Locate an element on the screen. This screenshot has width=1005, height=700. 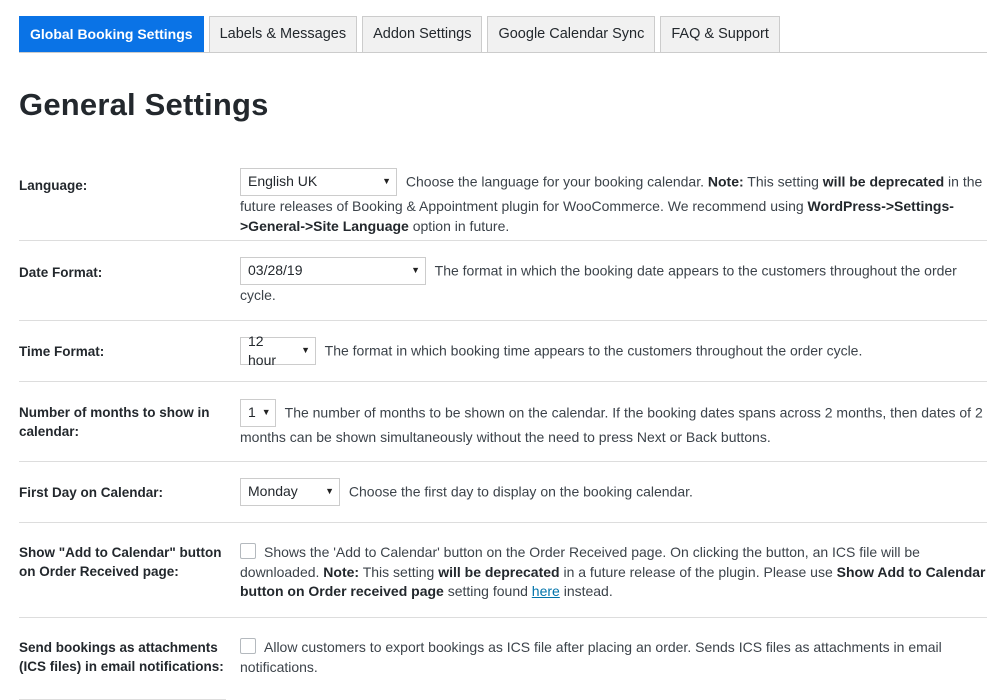
months-label: Number of months to show in calendar: is located at coordinates (114, 422).